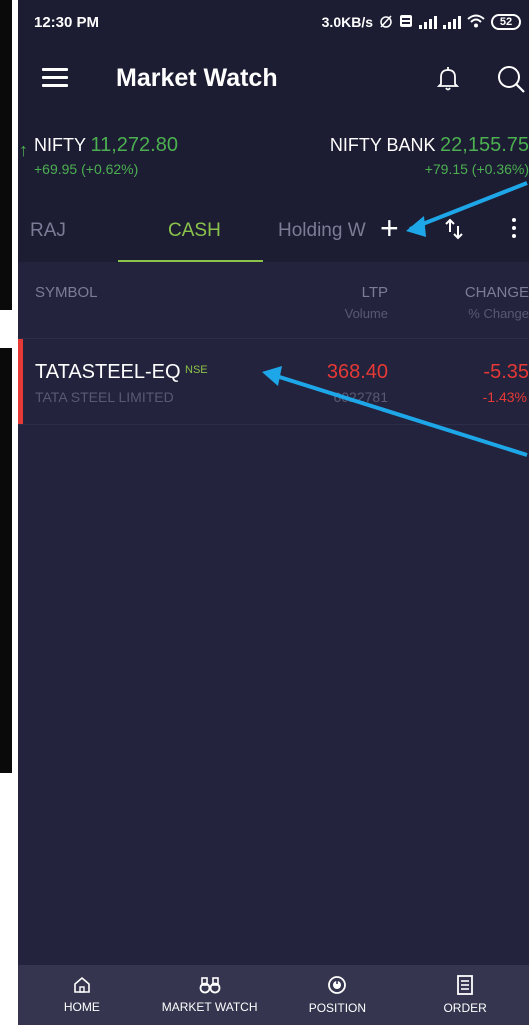  What do you see at coordinates (23, 150) in the screenshot?
I see `up-arrow-icon: ↑` at bounding box center [23, 150].